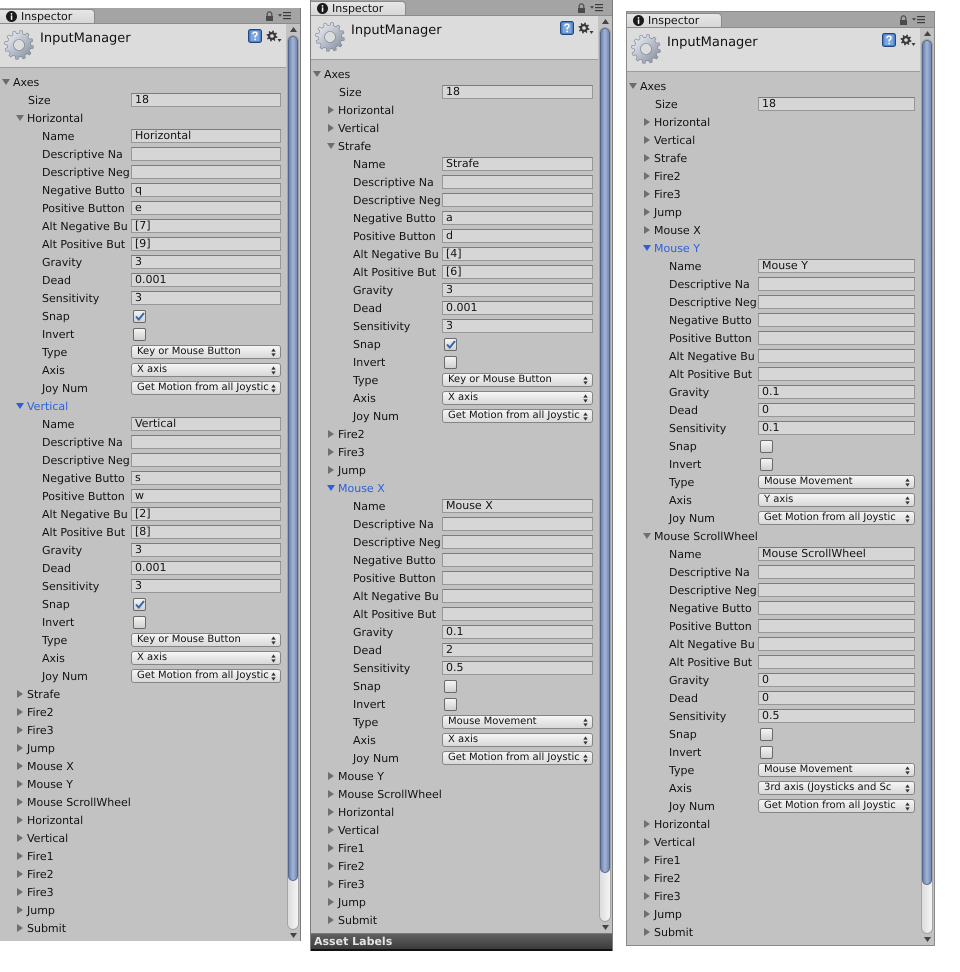 The width and height of the screenshot is (960, 972). Describe the element at coordinates (517, 254) in the screenshot. I see `text-field: [4]` at that location.